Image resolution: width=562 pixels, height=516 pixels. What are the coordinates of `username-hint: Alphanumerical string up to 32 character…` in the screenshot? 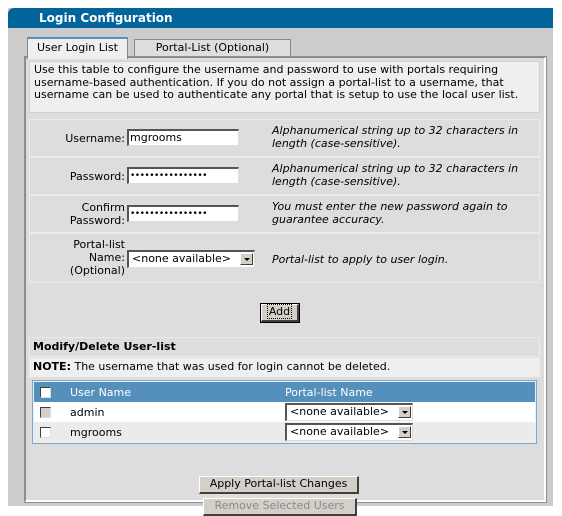 It's located at (395, 137).